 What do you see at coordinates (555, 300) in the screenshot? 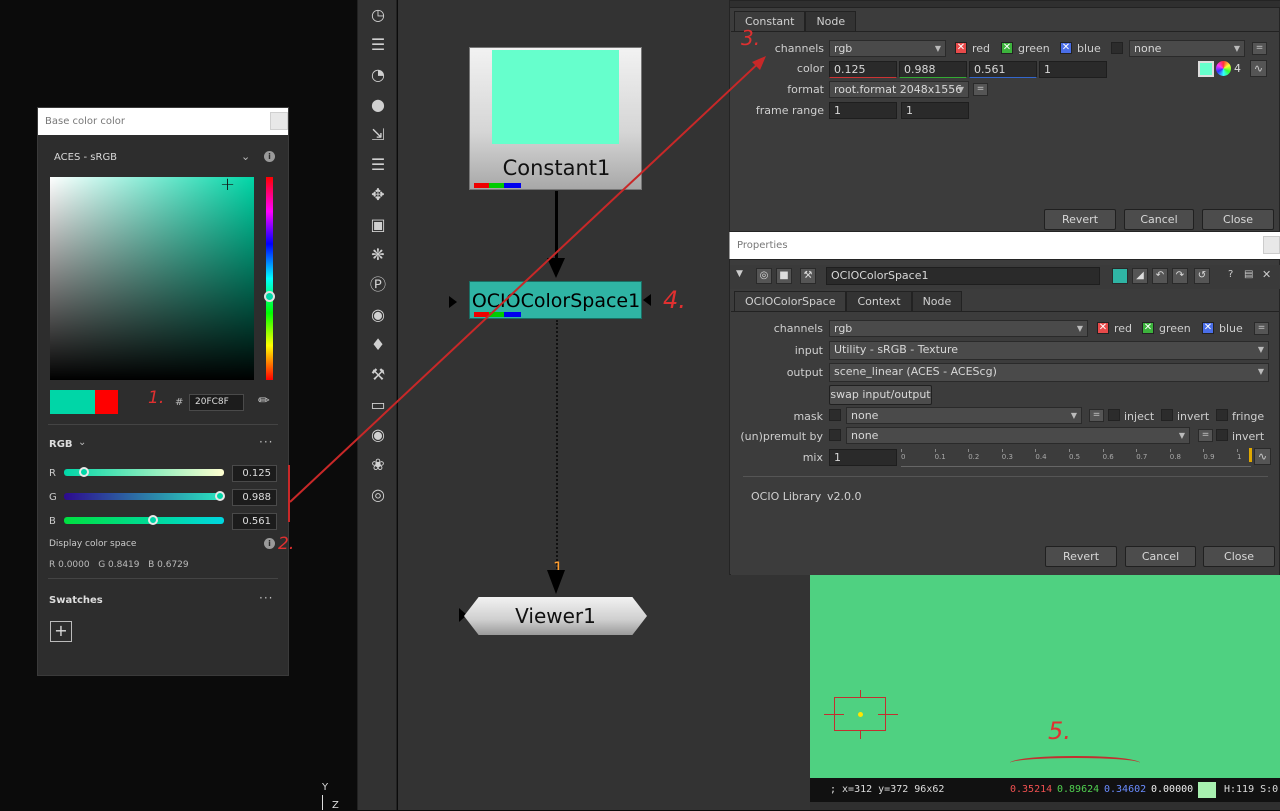
I see `ocio-colorspace-node: OCIOColorSpace1` at bounding box center [555, 300].